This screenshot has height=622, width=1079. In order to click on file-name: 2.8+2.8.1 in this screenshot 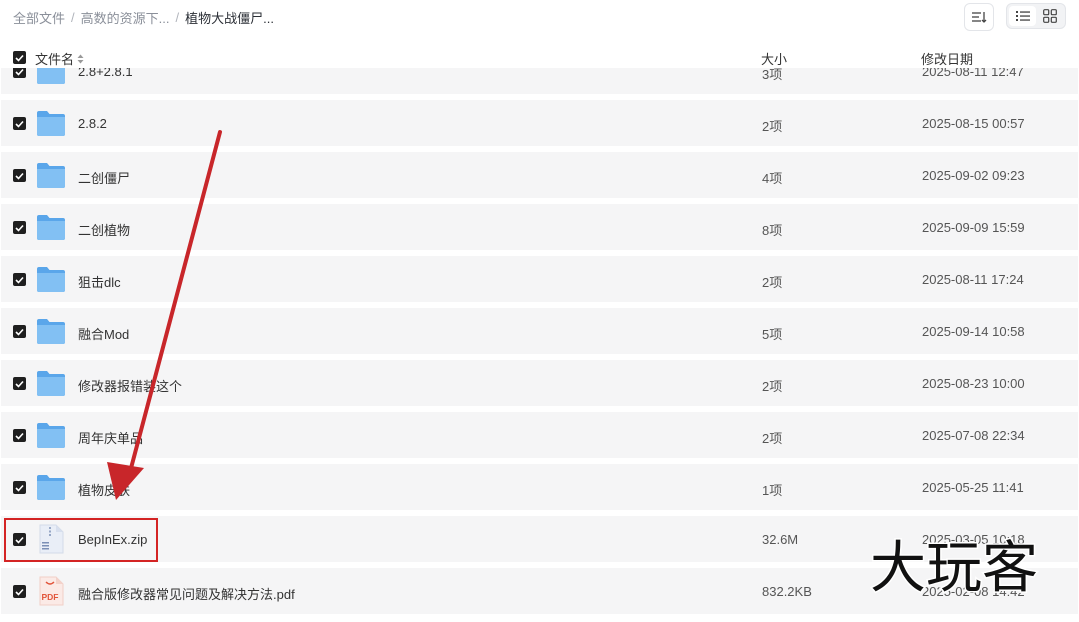, I will do `click(105, 73)`.